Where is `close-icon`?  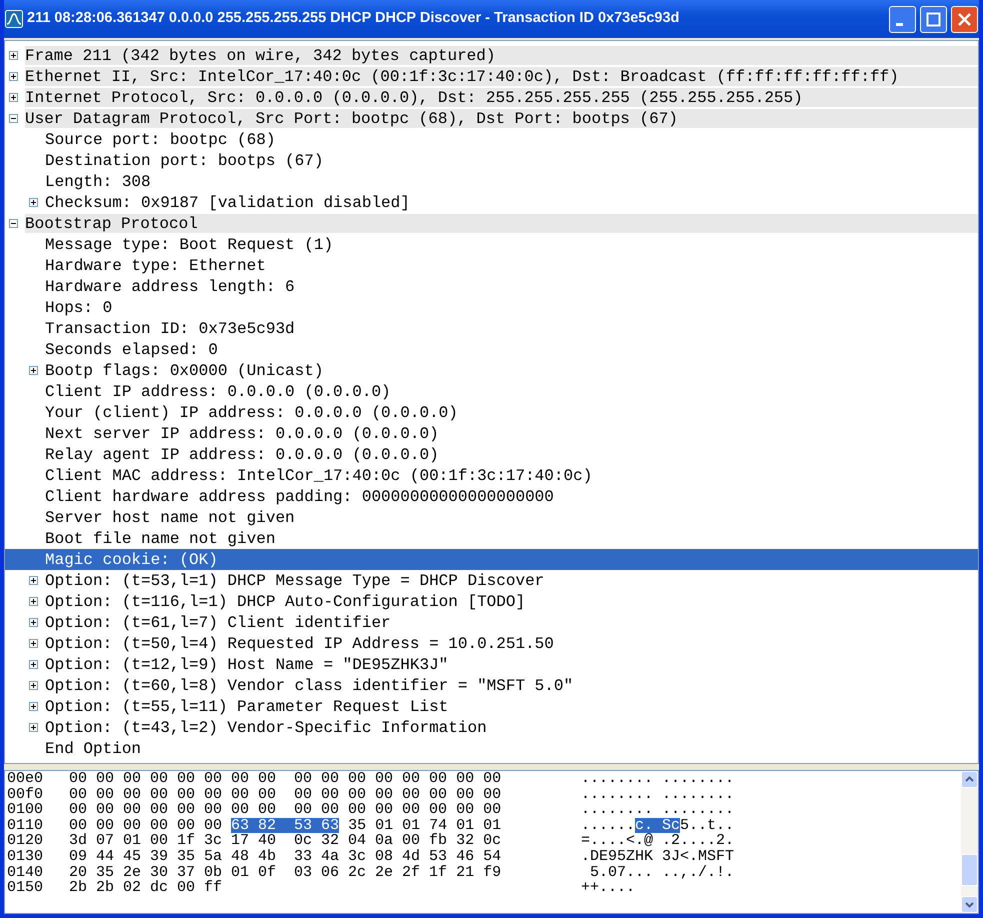 close-icon is located at coordinates (964, 19).